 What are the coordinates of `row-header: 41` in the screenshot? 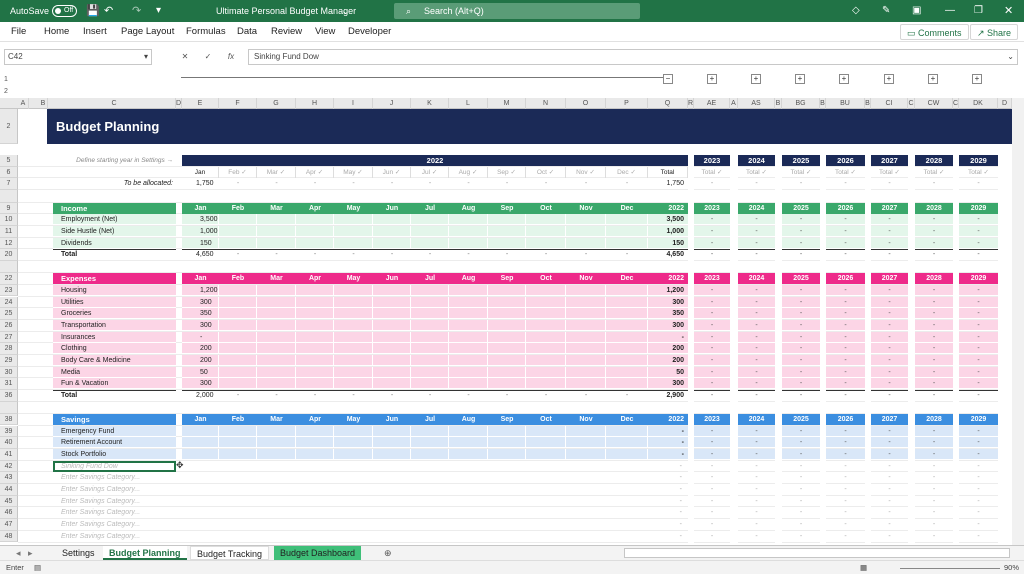 It's located at (9, 454).